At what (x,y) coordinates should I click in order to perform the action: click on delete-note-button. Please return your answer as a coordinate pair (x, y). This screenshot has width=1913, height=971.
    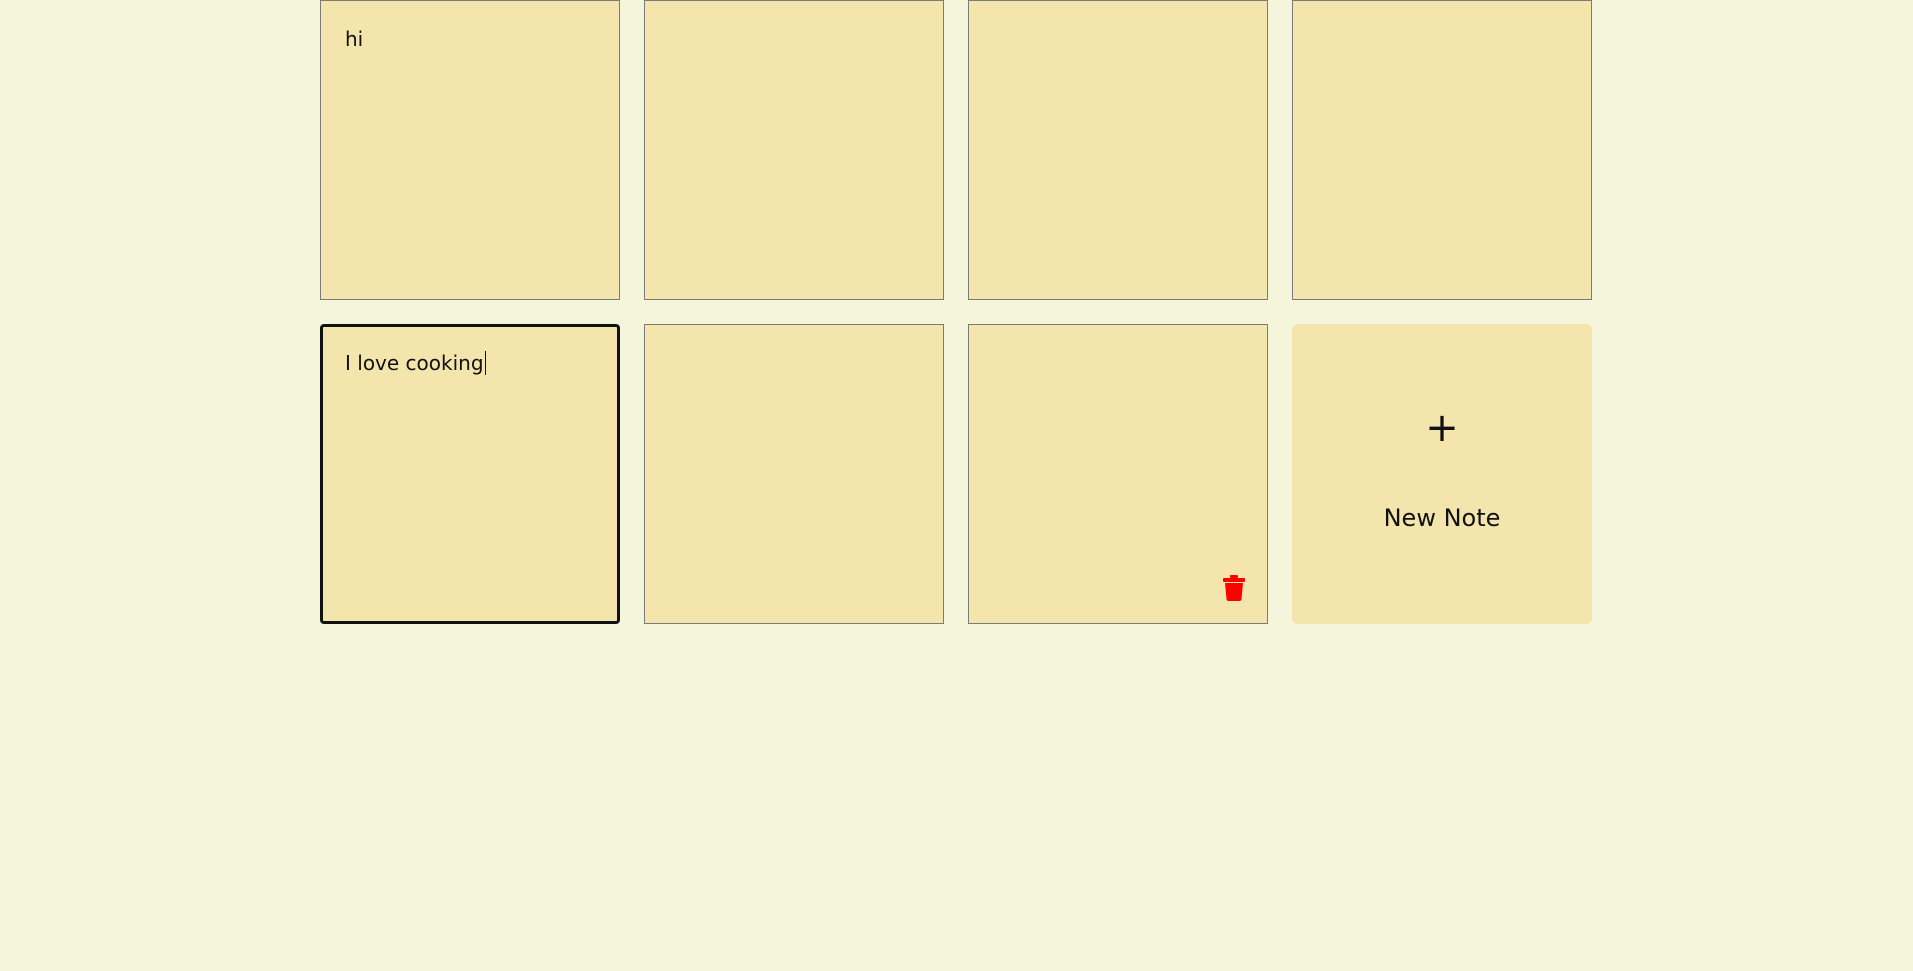
    Looking at the image, I should click on (1234, 588).